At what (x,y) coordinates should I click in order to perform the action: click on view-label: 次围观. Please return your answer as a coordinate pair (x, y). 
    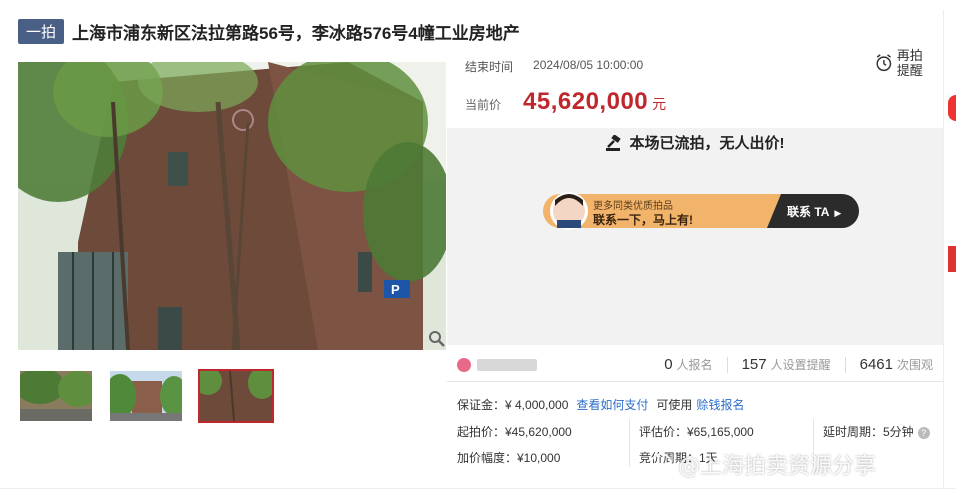
    Looking at the image, I should click on (914, 365).